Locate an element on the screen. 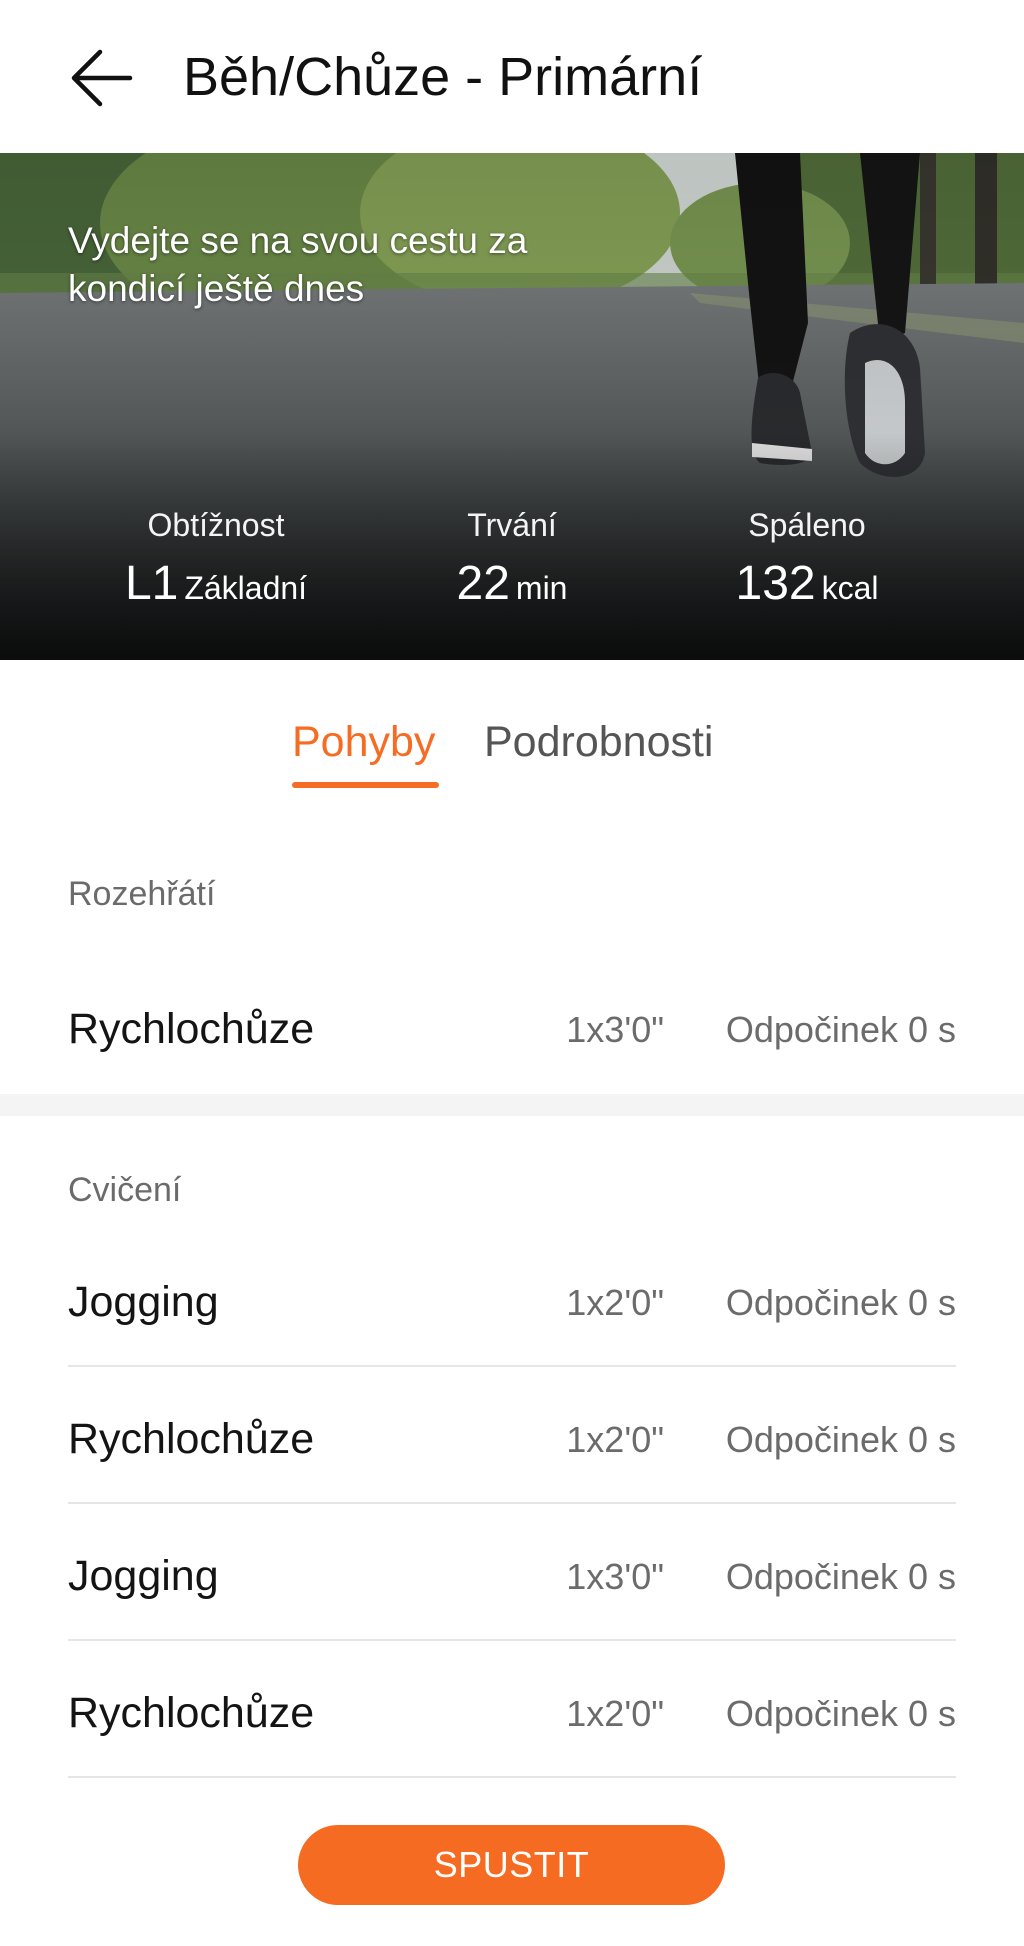 This screenshot has width=1024, height=1946. tab-indicator is located at coordinates (365, 785).